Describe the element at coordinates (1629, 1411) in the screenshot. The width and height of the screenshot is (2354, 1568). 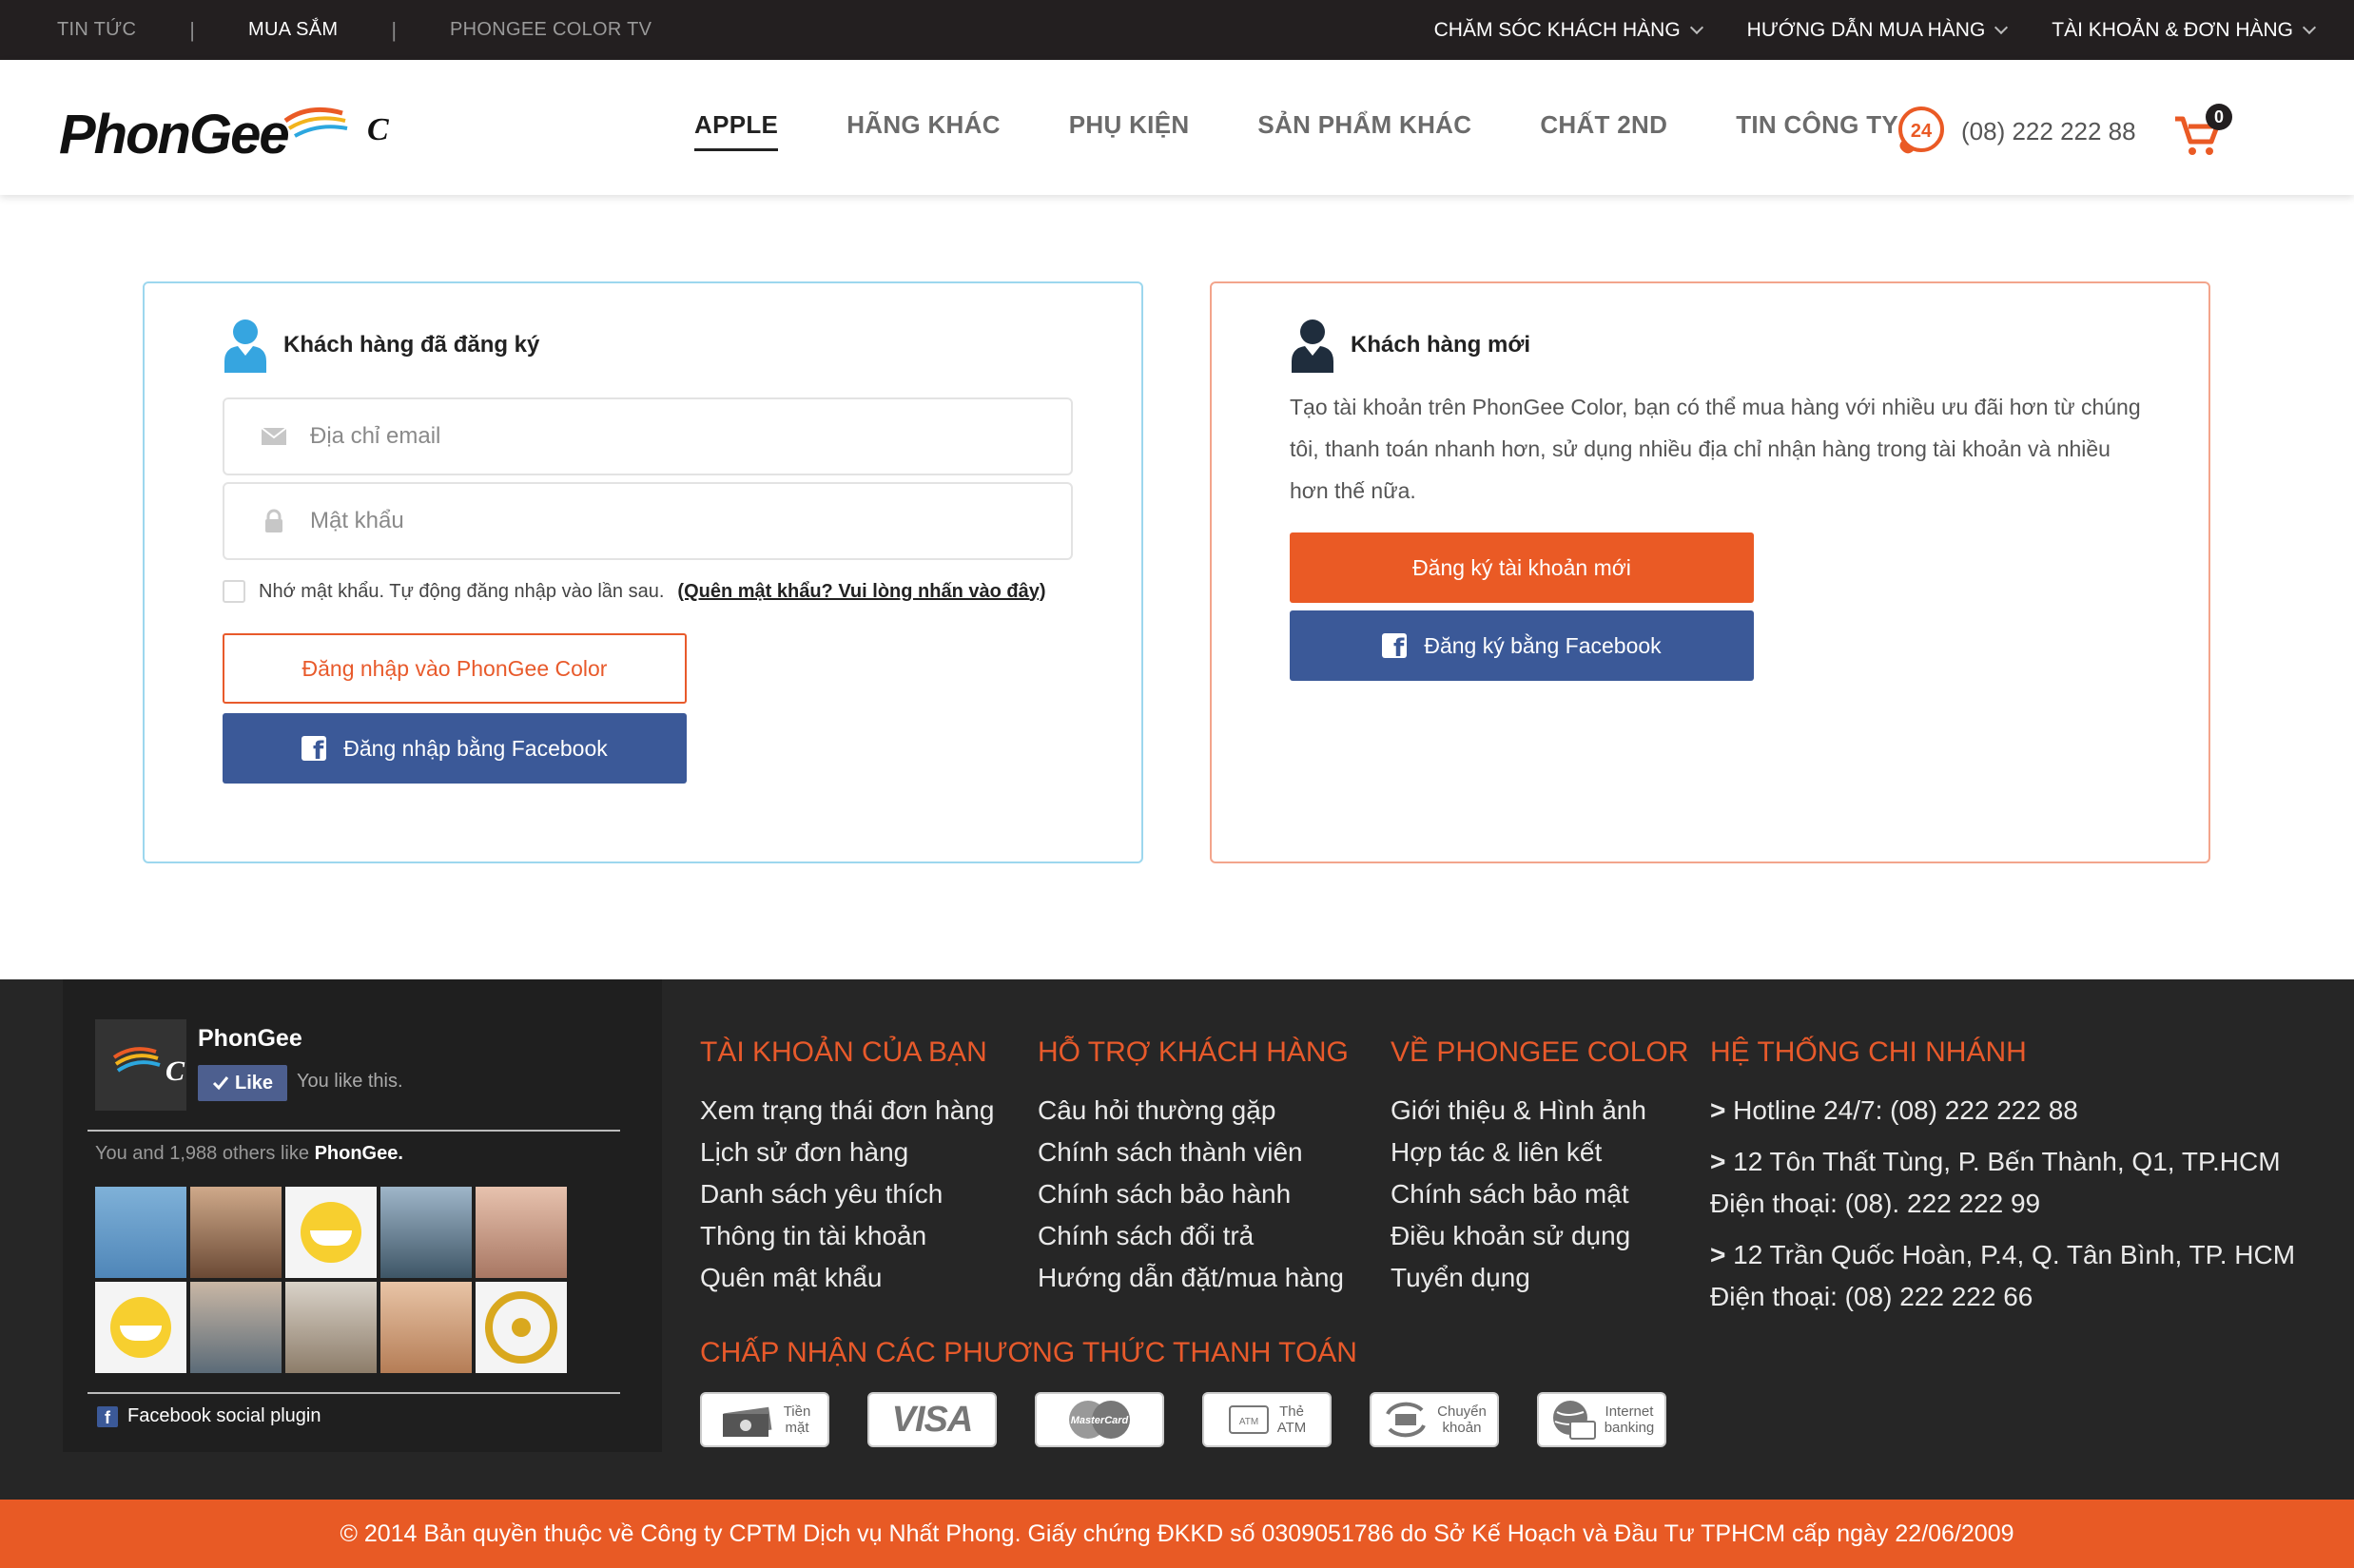
I see `payment-internet-line1: Internet` at that location.